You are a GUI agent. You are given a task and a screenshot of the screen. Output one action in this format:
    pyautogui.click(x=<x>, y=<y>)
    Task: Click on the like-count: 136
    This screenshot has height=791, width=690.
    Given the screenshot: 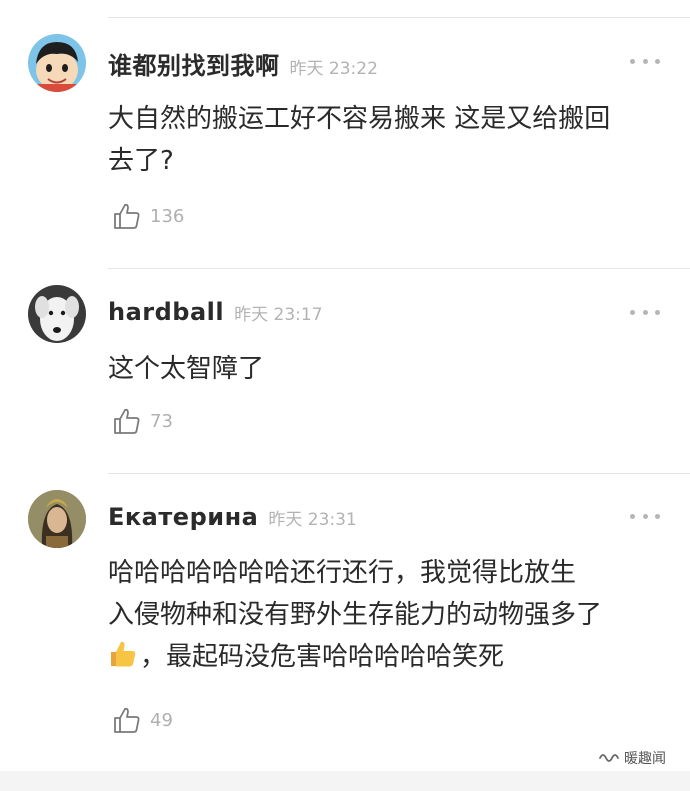 What is the action you would take?
    pyautogui.click(x=167, y=216)
    